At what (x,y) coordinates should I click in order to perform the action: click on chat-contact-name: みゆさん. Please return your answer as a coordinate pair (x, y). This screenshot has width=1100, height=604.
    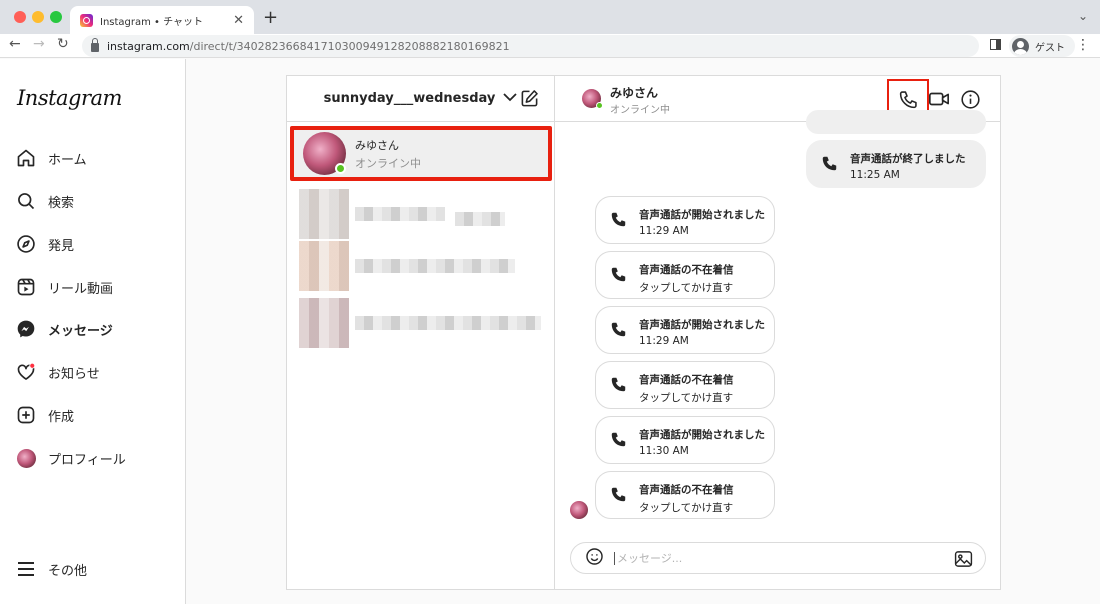
    Looking at the image, I should click on (634, 92).